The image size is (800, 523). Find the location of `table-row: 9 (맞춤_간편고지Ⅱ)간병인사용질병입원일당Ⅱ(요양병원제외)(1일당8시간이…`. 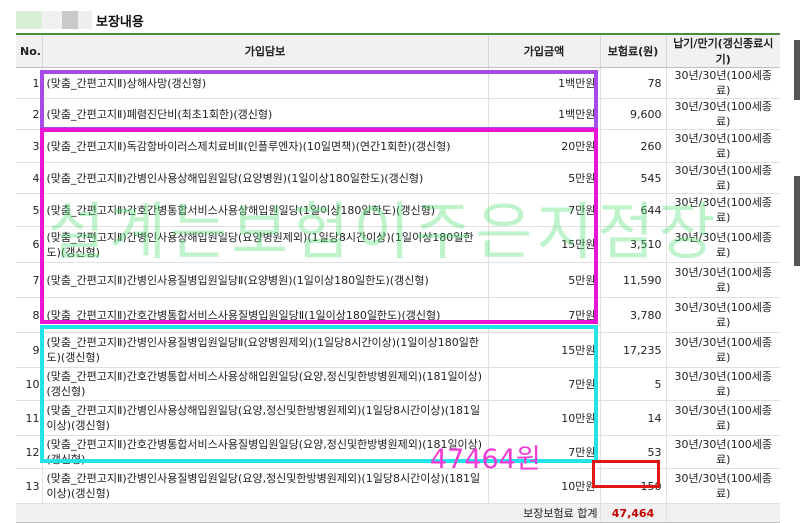

table-row: 9 (맞춤_간편고지Ⅱ)간병인사용질병입원일당Ⅱ(요양병원제외)(1일당8시간이… is located at coordinates (398, 350).